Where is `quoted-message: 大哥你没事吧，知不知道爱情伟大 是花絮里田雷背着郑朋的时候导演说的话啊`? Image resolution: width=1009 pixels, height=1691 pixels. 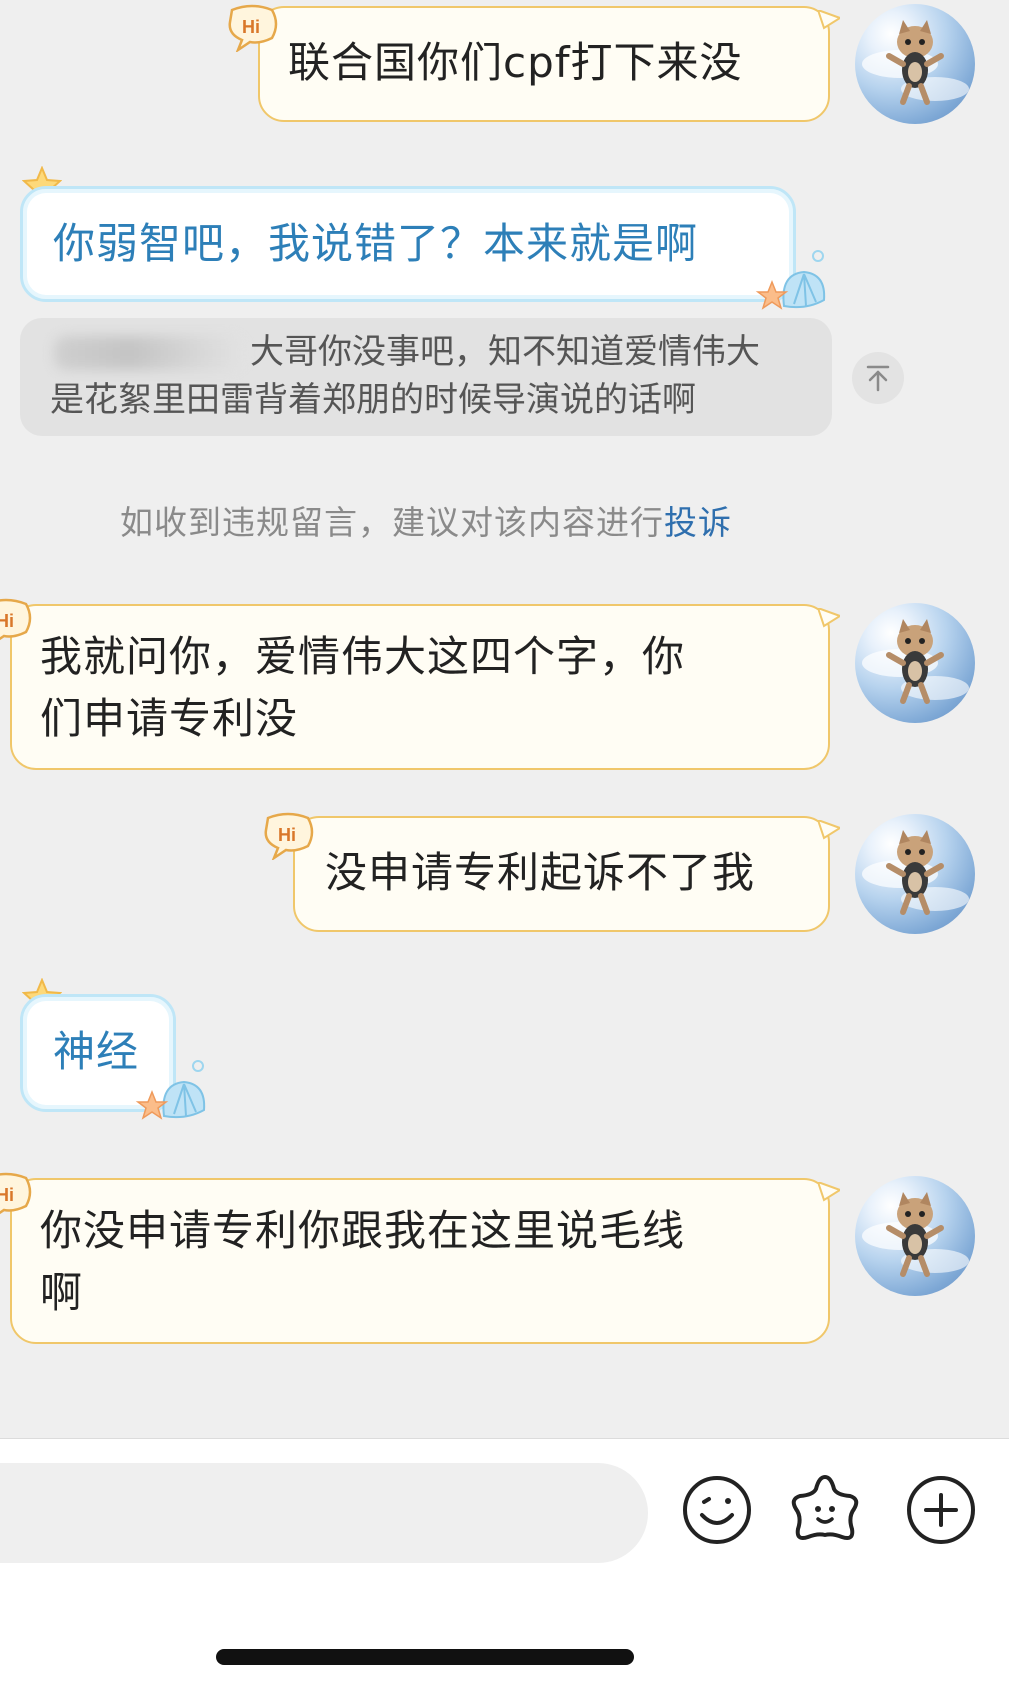 quoted-message: 大哥你没事吧，知不知道爱情伟大 是花絮里田雷背着郑朋的时候导演说的话啊 is located at coordinates (426, 377).